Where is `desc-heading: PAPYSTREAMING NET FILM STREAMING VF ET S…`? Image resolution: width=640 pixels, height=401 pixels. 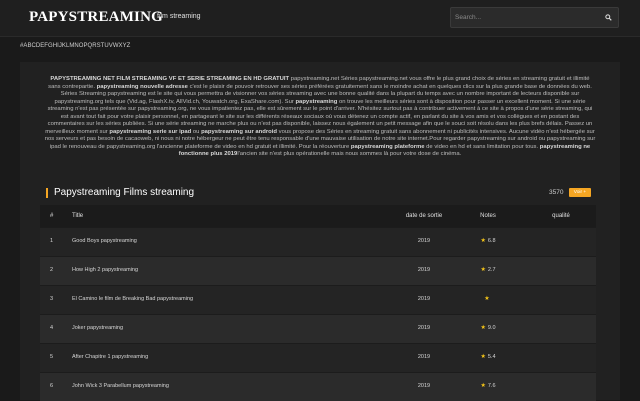
desc-heading: PAPYSTREAMING NET FILM STREAMING VF ET S… is located at coordinates (170, 79).